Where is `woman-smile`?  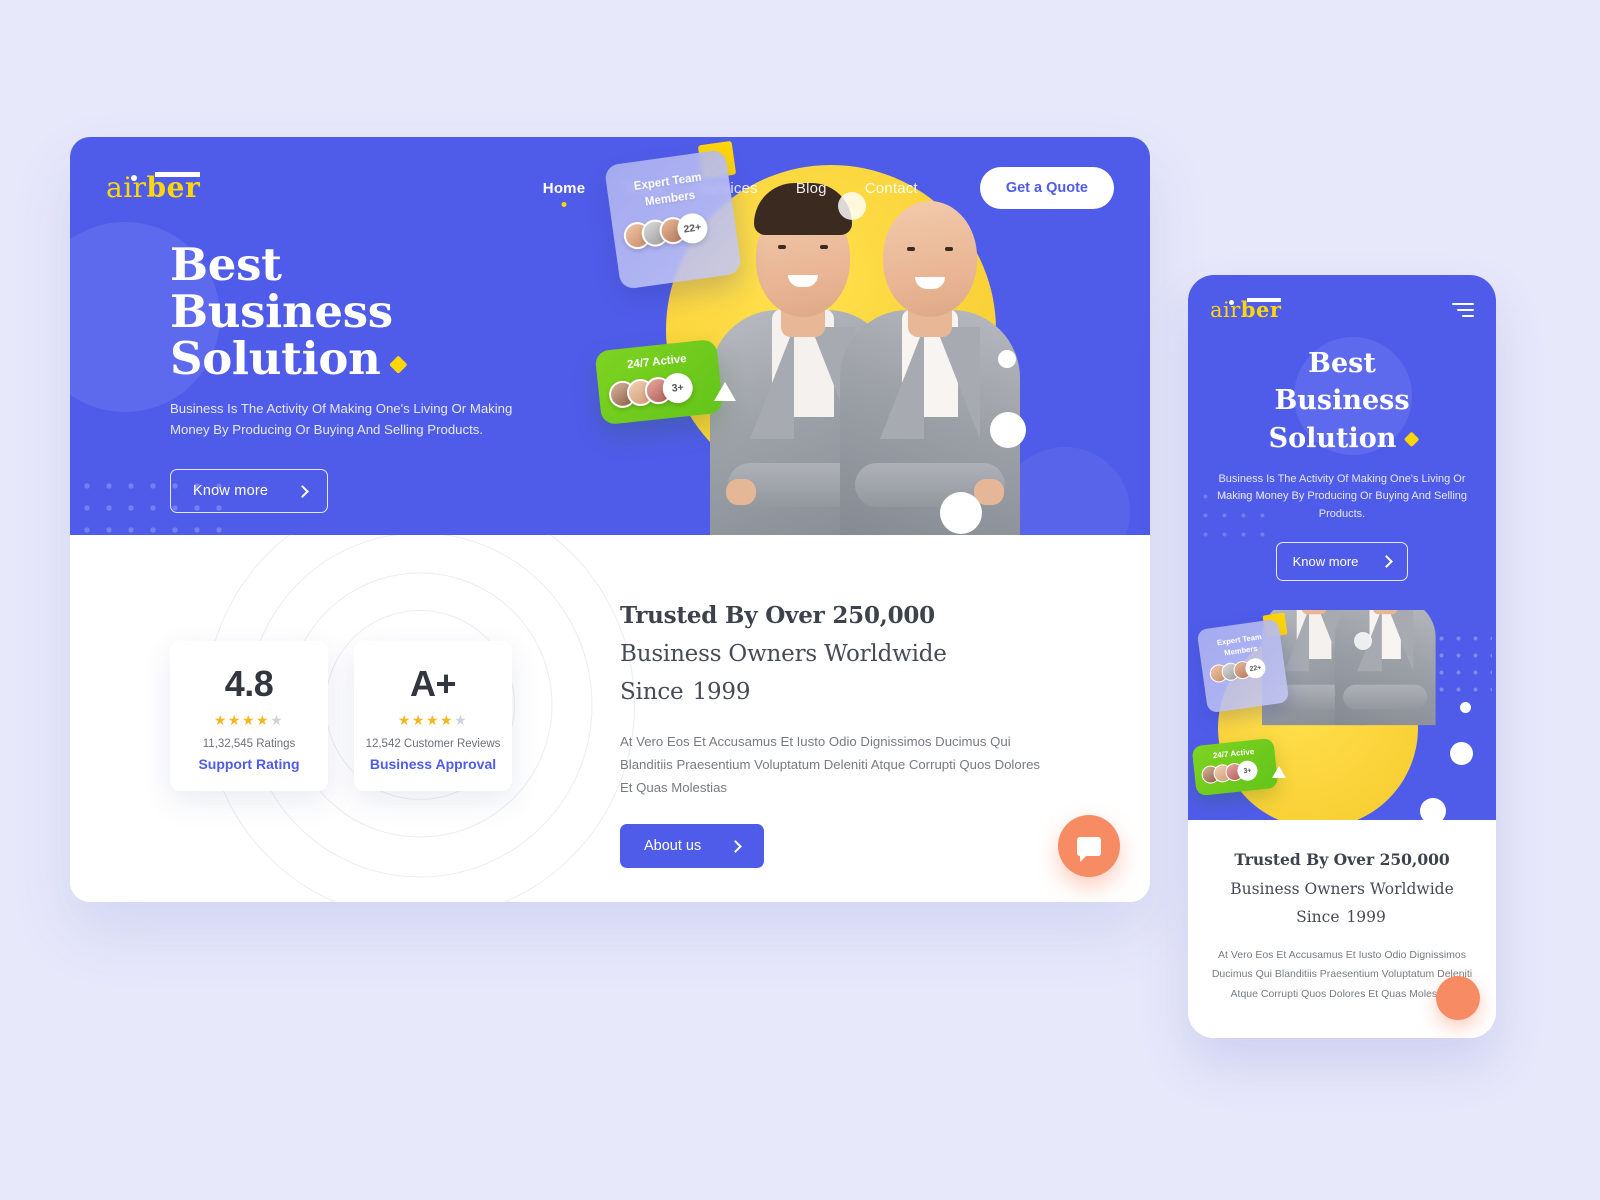 woman-smile is located at coordinates (930, 283).